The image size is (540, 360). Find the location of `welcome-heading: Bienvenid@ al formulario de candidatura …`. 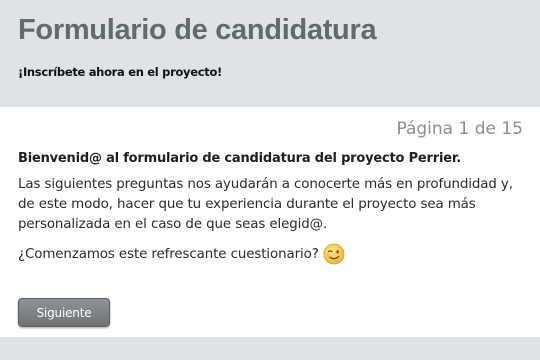

welcome-heading: Bienvenid@ al formulario de candidatura … is located at coordinates (239, 158).